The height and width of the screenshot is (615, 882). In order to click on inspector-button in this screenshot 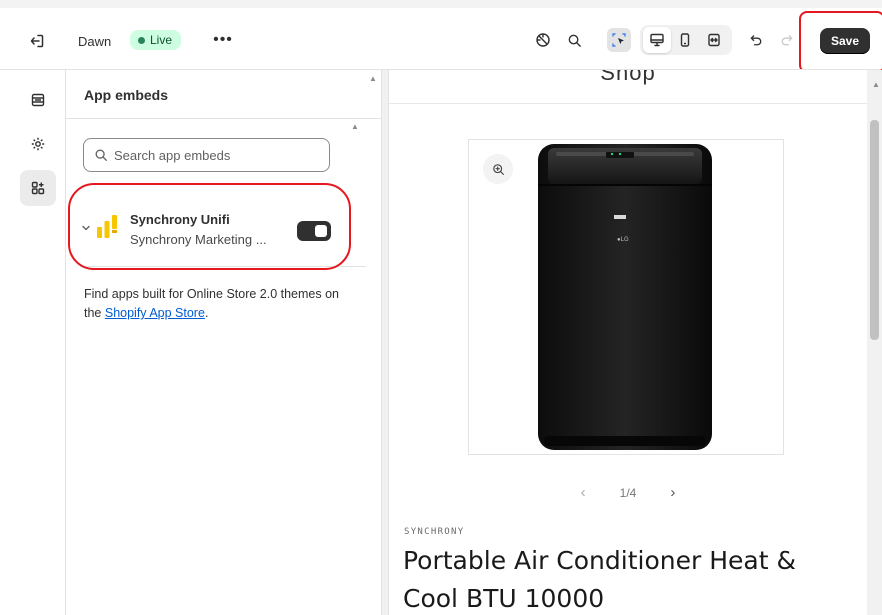, I will do `click(619, 40)`.